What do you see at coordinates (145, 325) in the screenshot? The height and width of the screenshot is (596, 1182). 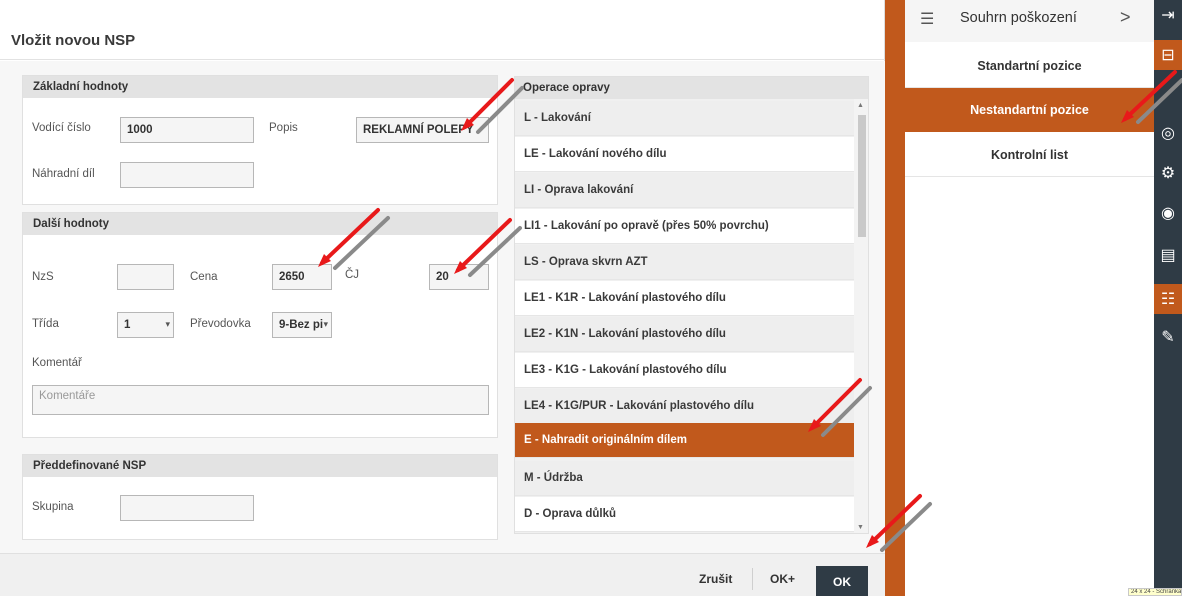 I see `trida-select: 1` at bounding box center [145, 325].